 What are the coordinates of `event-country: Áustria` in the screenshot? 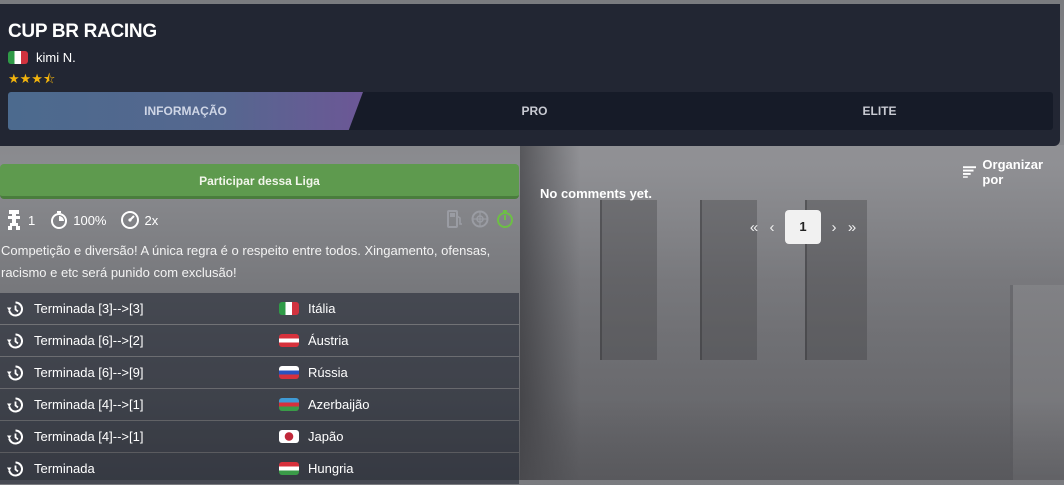 It's located at (328, 340).